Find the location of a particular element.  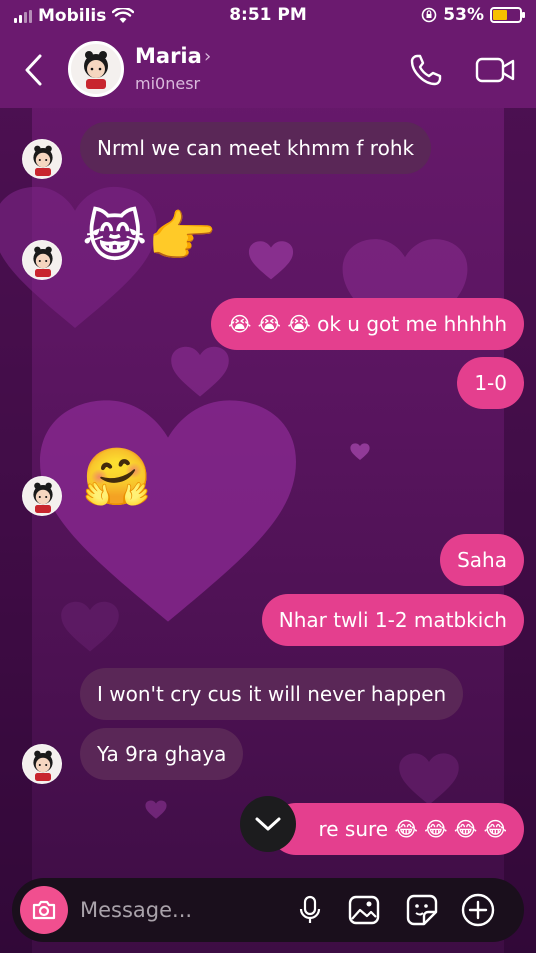

contact-name: Maria is located at coordinates (168, 56).